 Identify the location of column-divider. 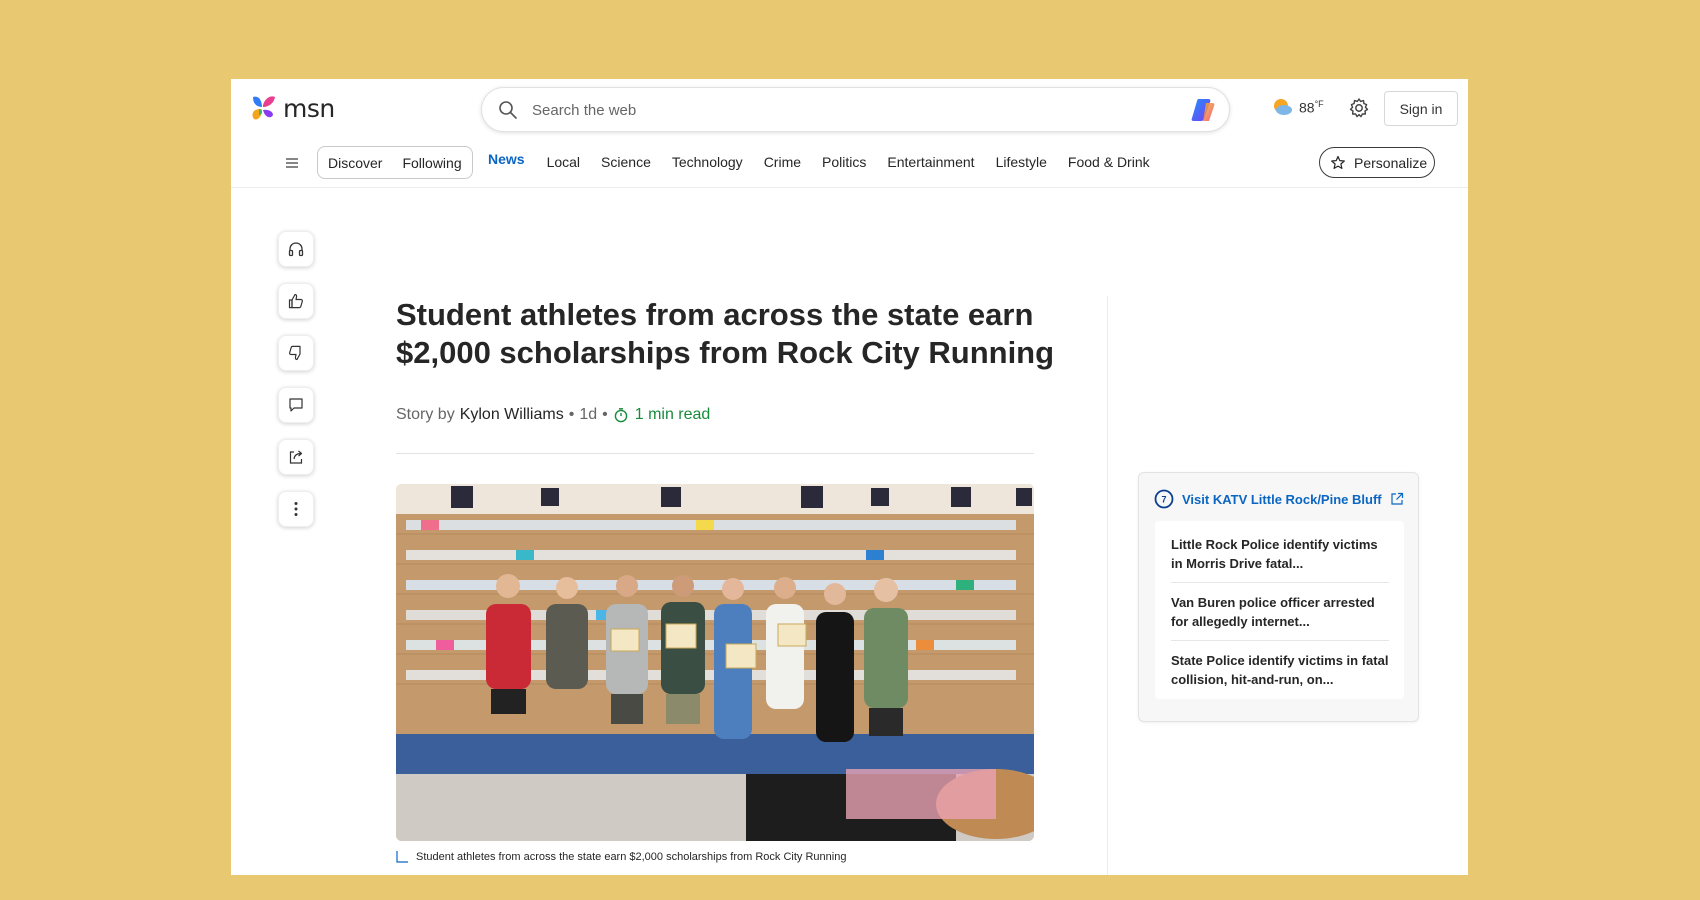
(1107, 585).